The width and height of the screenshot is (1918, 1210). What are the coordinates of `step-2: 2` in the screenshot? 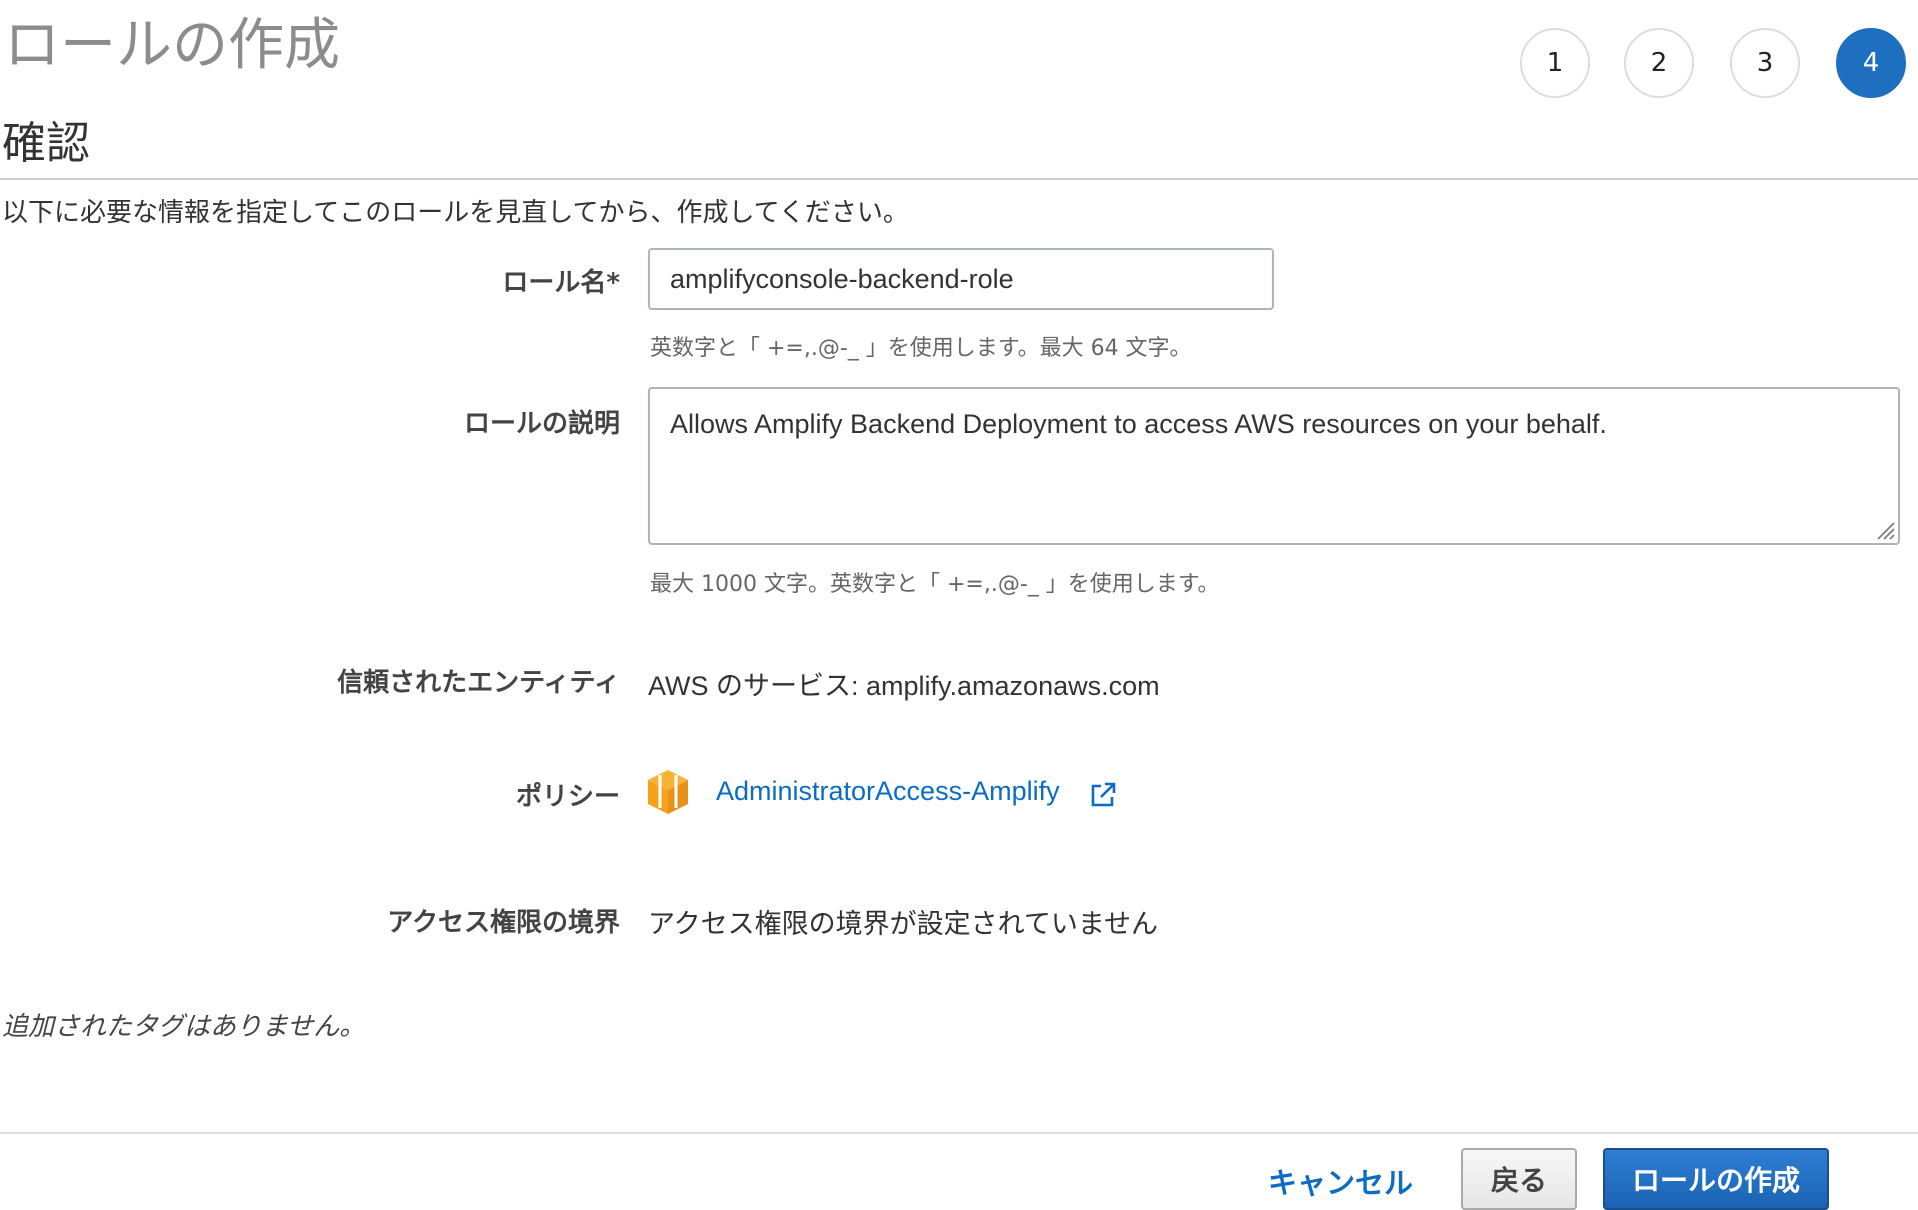 It's located at (1659, 63).